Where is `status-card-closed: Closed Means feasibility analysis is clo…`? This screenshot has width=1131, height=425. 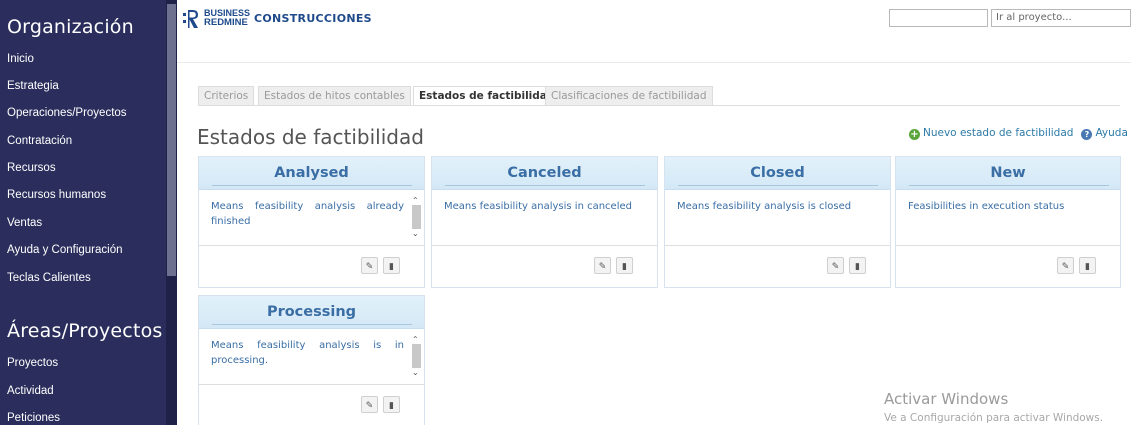 status-card-closed: Closed Means feasibility analysis is clo… is located at coordinates (777, 222).